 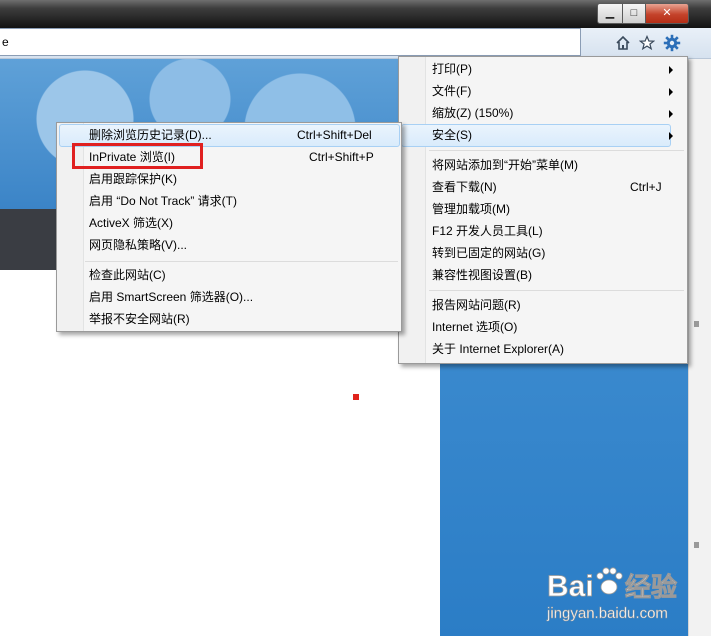 I want to click on home-button, so click(x=623, y=43).